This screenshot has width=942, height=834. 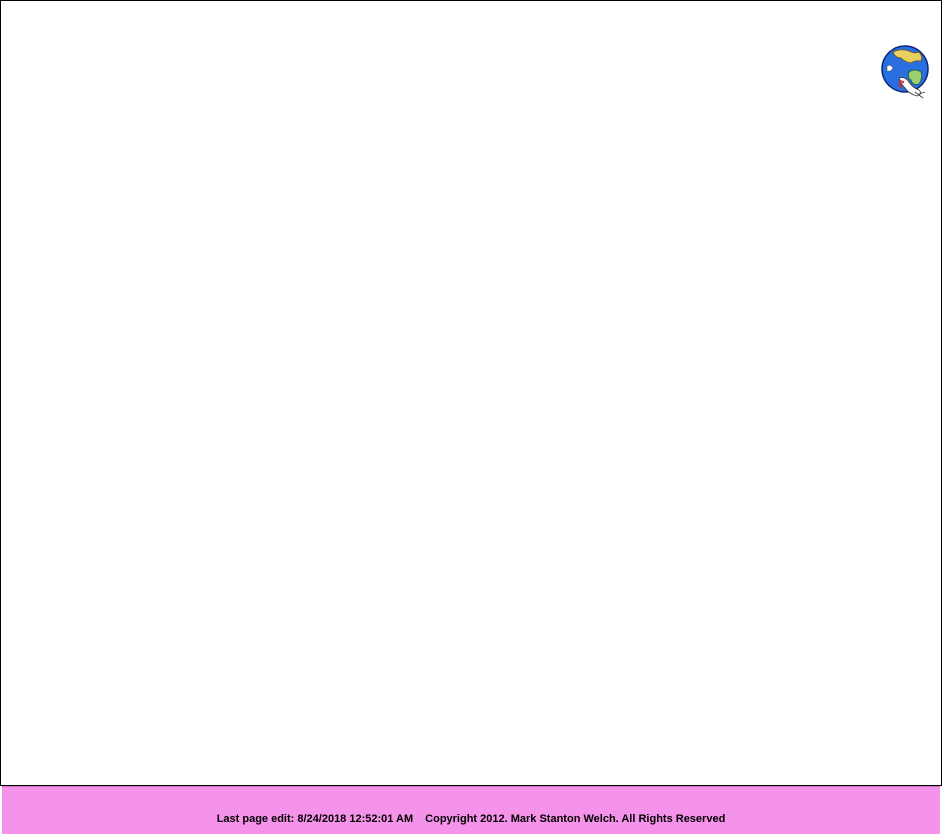 I want to click on last-edit-text: Last page edit: 8/24/2018 12:52:01 AM, so click(x=315, y=819).